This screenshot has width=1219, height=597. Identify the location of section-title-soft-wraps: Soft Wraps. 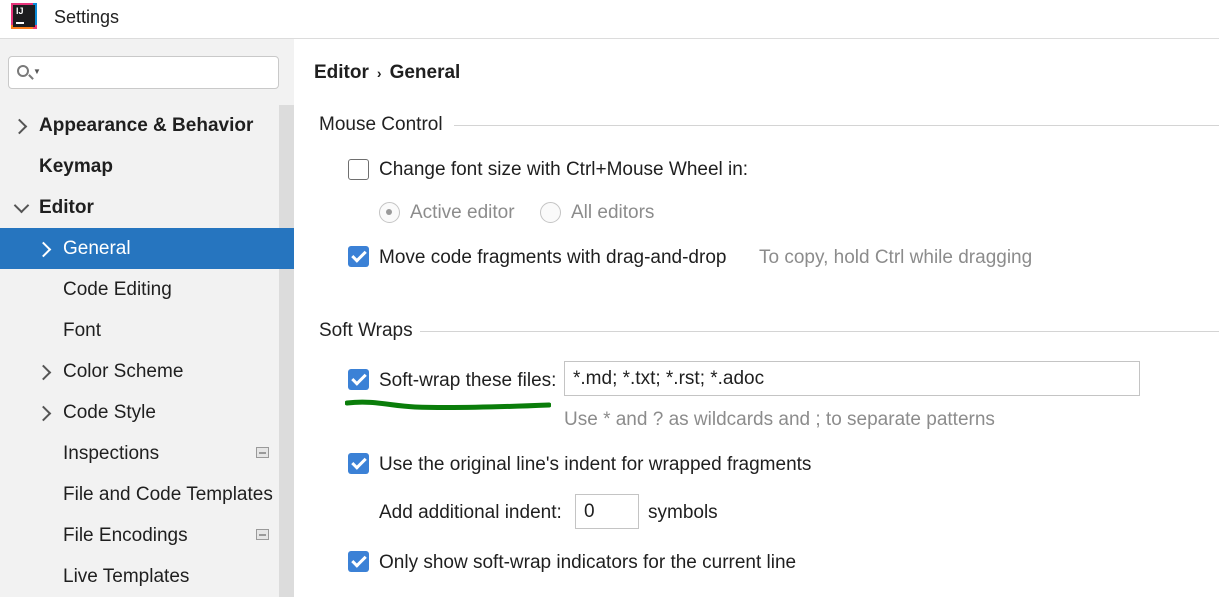
(366, 330).